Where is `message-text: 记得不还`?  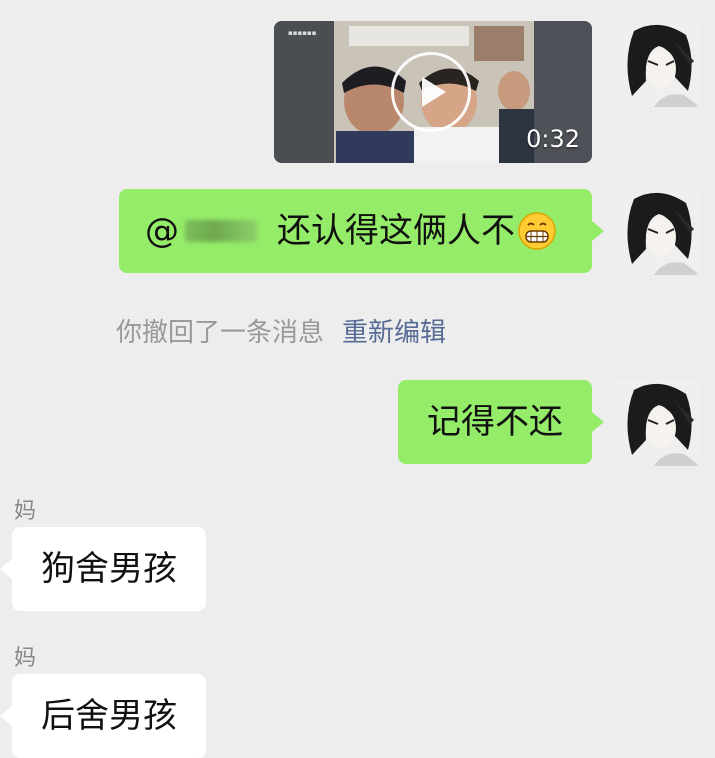 message-text: 记得不还 is located at coordinates (495, 422).